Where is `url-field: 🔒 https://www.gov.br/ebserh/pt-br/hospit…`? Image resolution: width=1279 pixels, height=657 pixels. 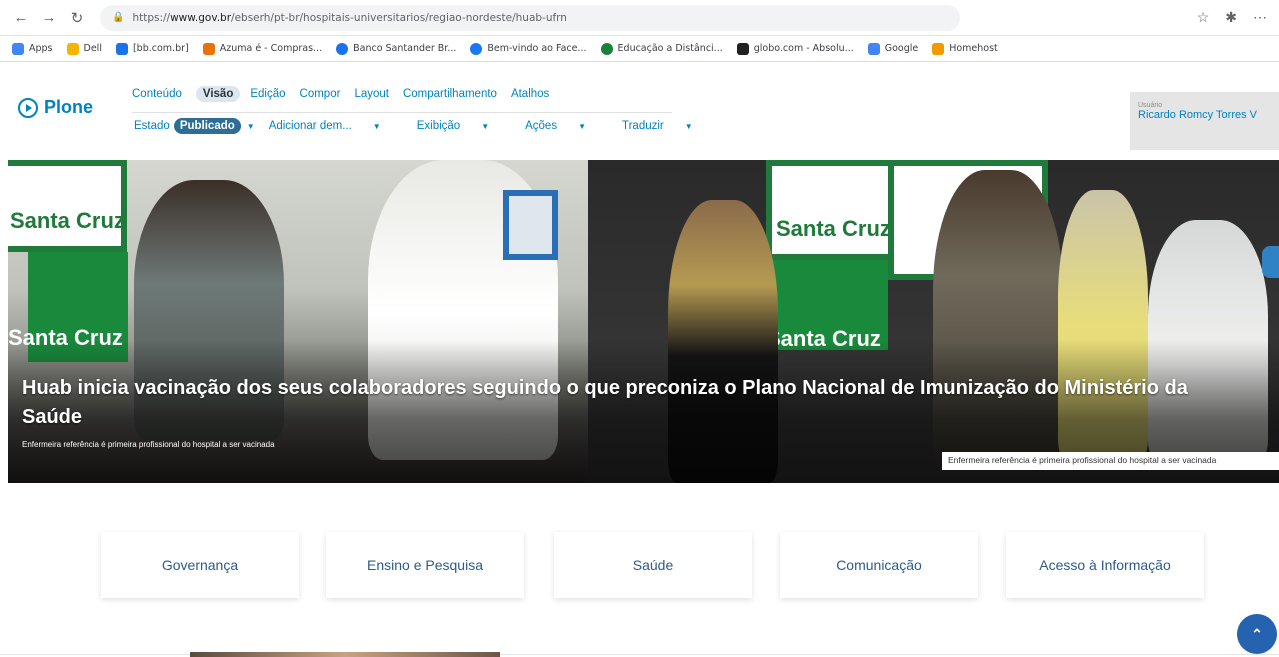 url-field: 🔒 https://www.gov.br/ebserh/pt-br/hospit… is located at coordinates (530, 17).